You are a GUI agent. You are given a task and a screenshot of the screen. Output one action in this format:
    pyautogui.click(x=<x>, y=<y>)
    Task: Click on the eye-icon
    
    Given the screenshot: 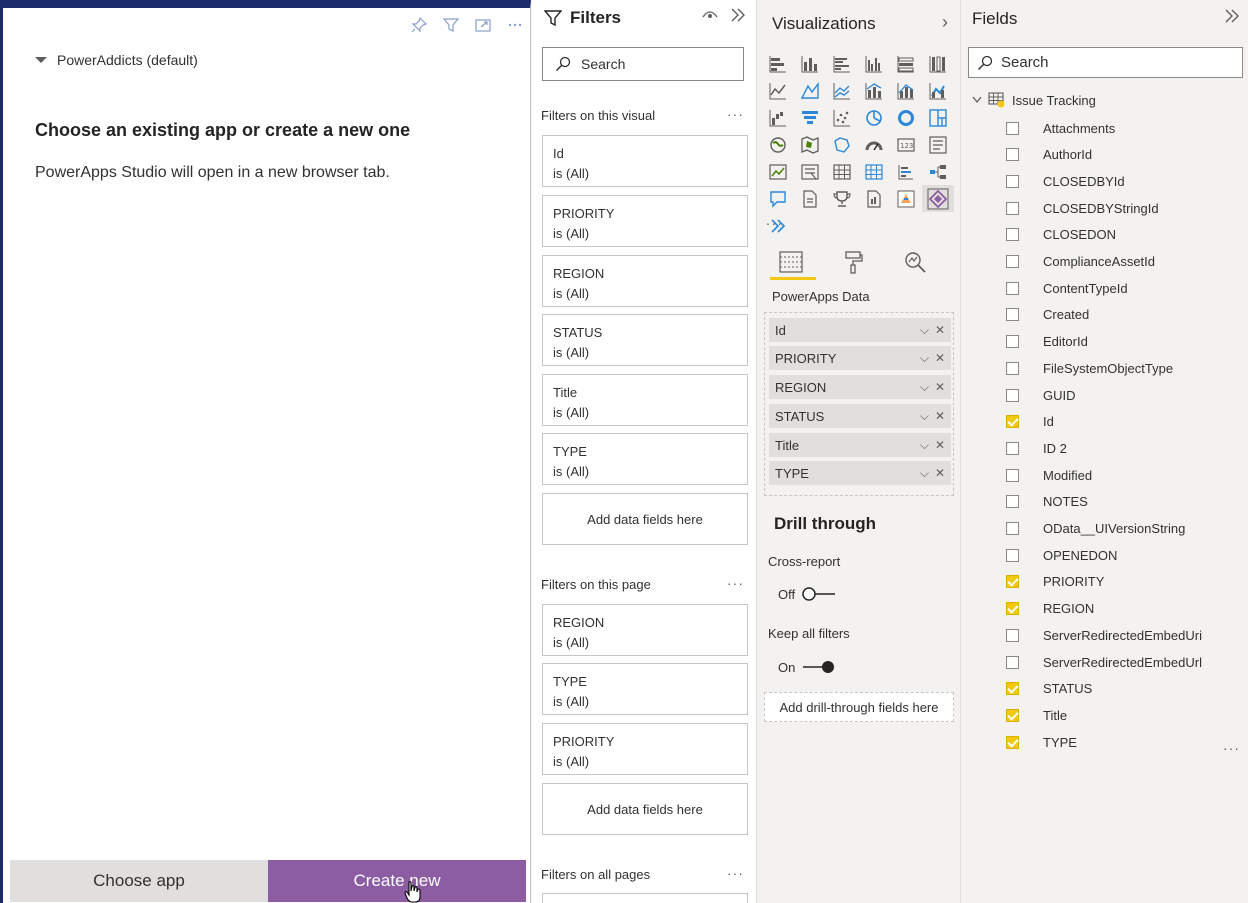 What is the action you would take?
    pyautogui.click(x=710, y=15)
    